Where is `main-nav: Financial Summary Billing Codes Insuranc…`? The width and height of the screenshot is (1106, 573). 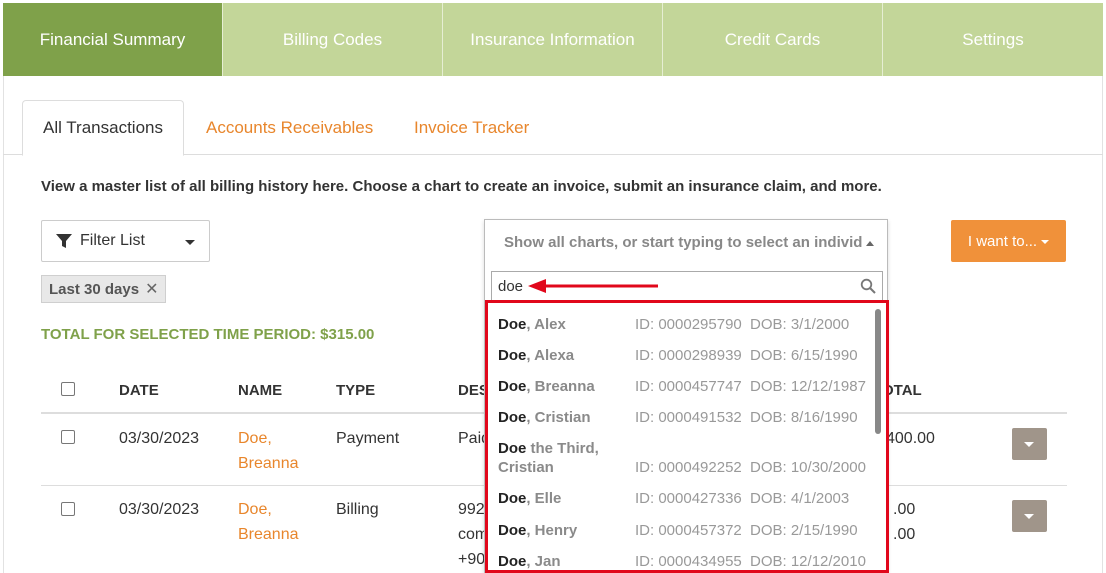
main-nav: Financial Summary Billing Codes Insuranc… is located at coordinates (553, 39).